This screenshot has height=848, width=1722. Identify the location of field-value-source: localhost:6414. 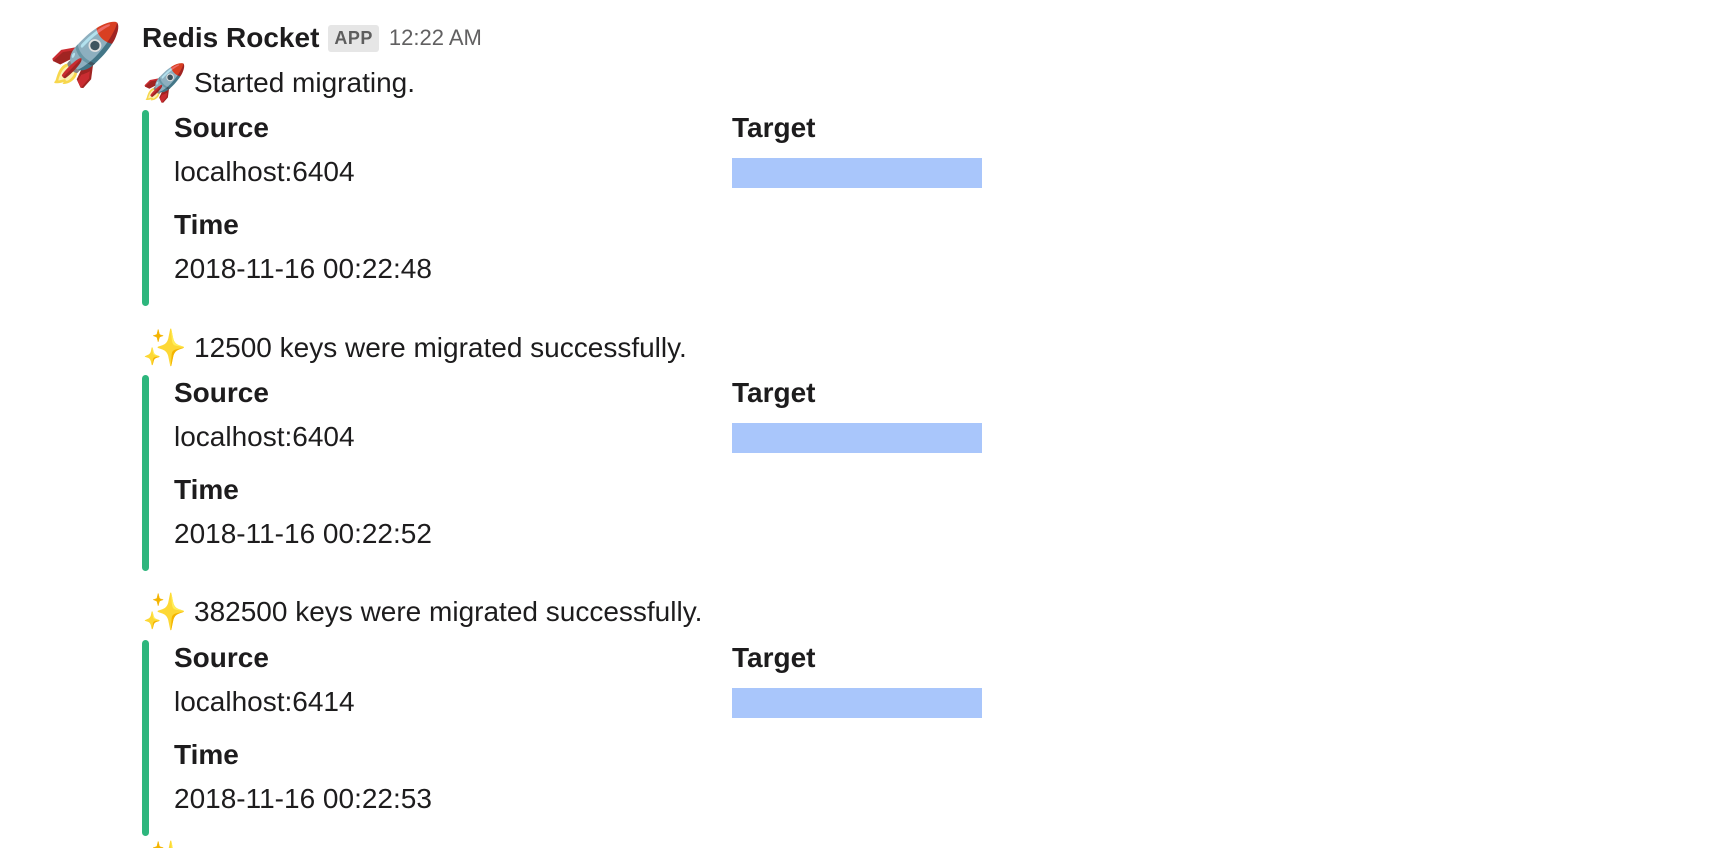
(264, 701).